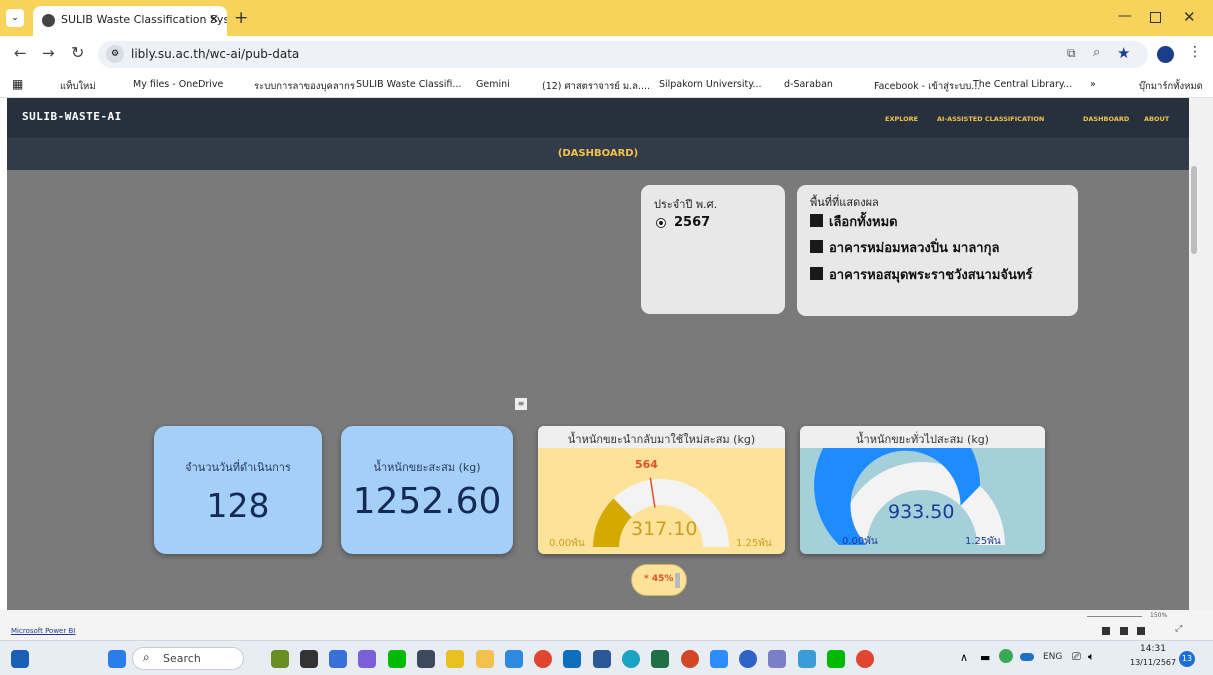  I want to click on restore-button, so click(1155, 17).